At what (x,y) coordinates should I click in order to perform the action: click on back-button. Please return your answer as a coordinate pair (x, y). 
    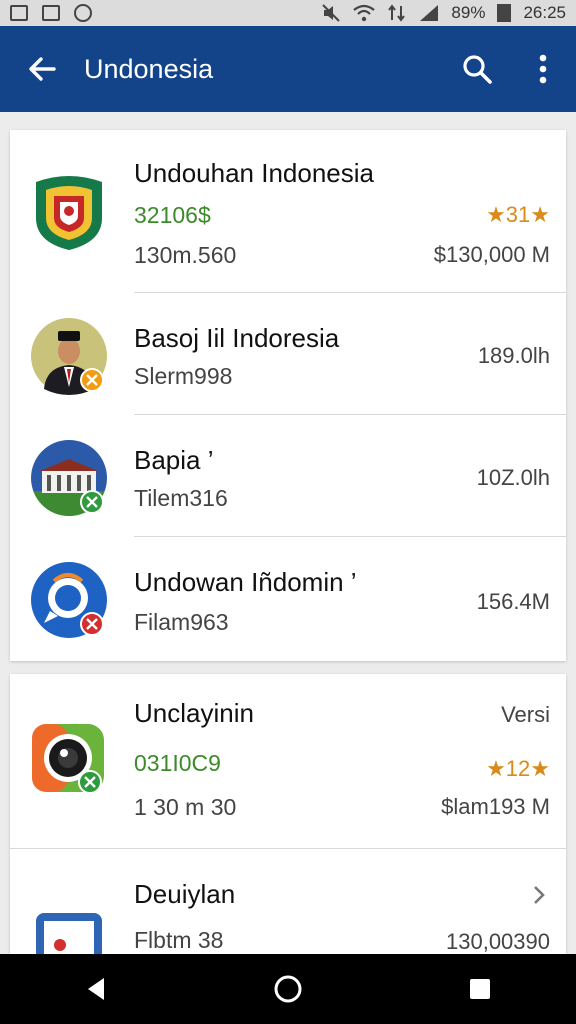
    Looking at the image, I should click on (42, 69).